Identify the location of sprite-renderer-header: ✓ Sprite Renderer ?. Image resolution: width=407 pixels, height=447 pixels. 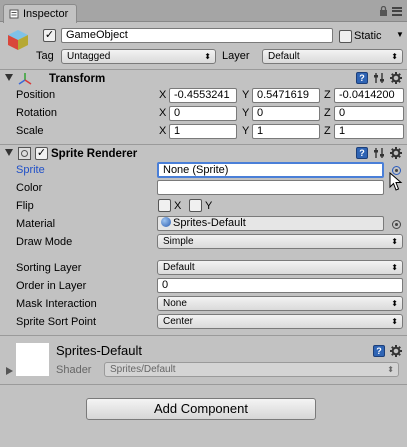
(203, 153).